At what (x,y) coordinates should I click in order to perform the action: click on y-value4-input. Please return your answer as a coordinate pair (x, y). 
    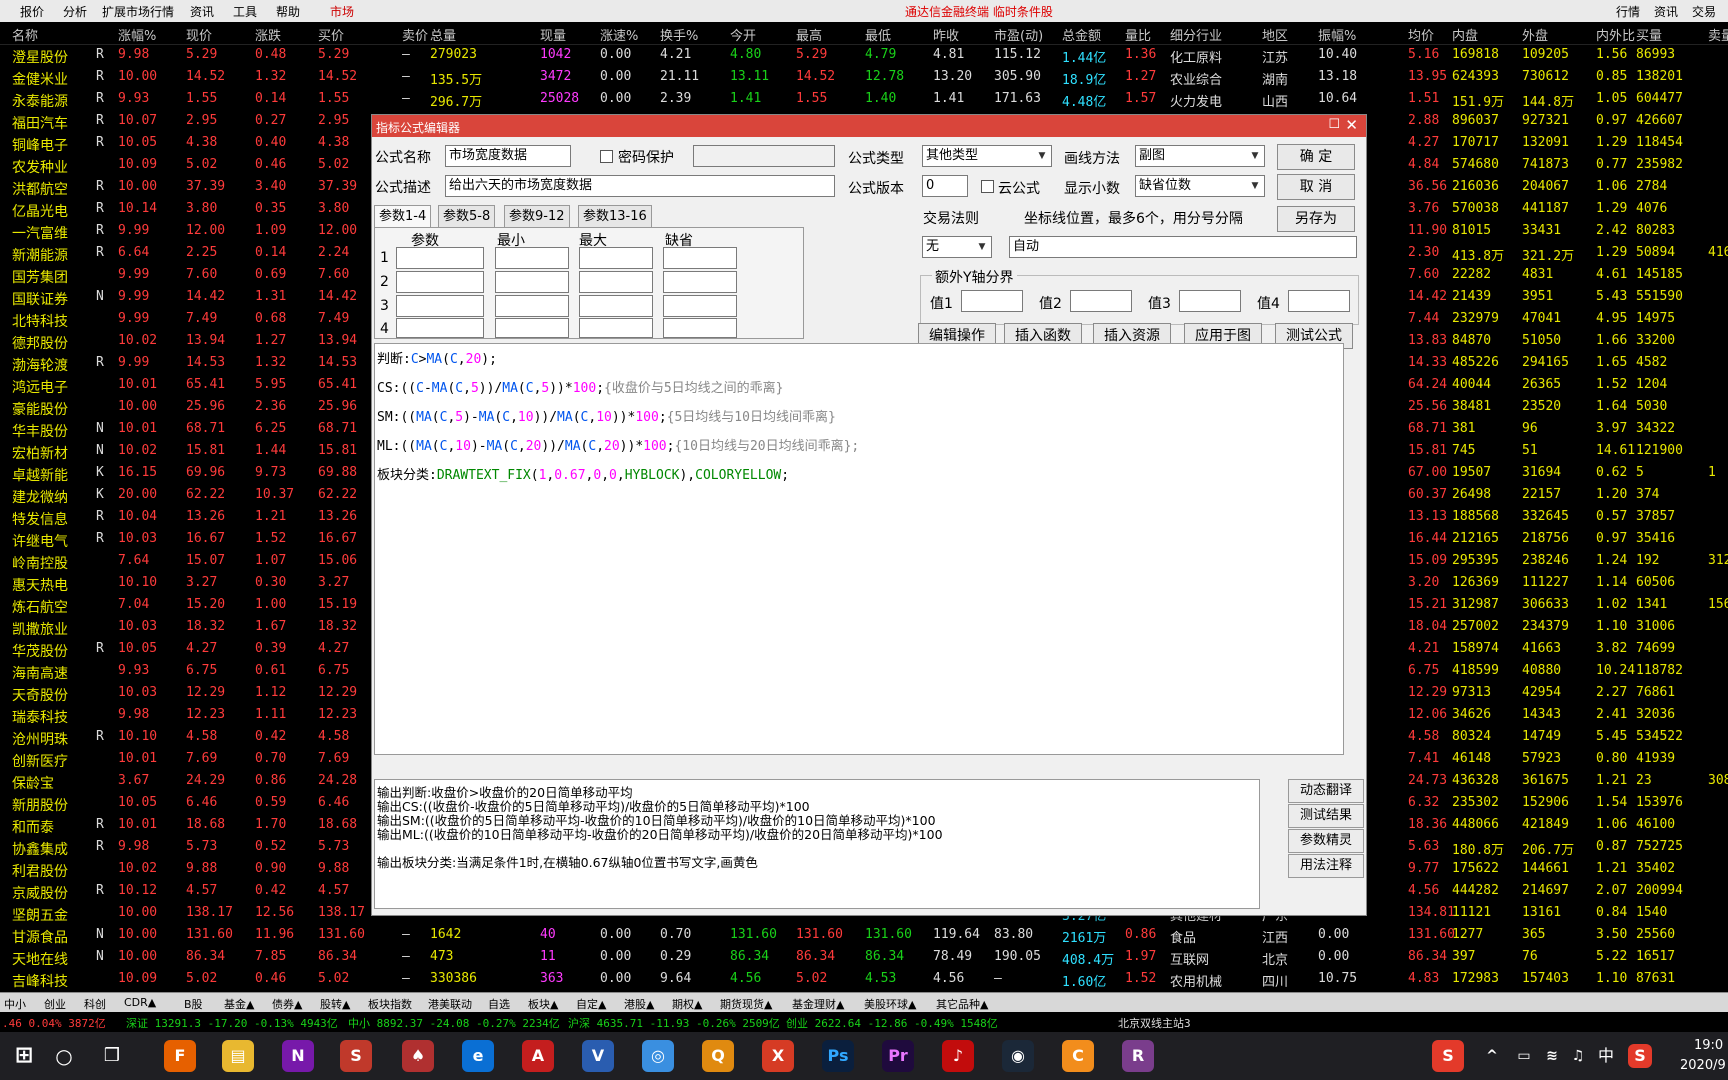
    Looking at the image, I should click on (1319, 301).